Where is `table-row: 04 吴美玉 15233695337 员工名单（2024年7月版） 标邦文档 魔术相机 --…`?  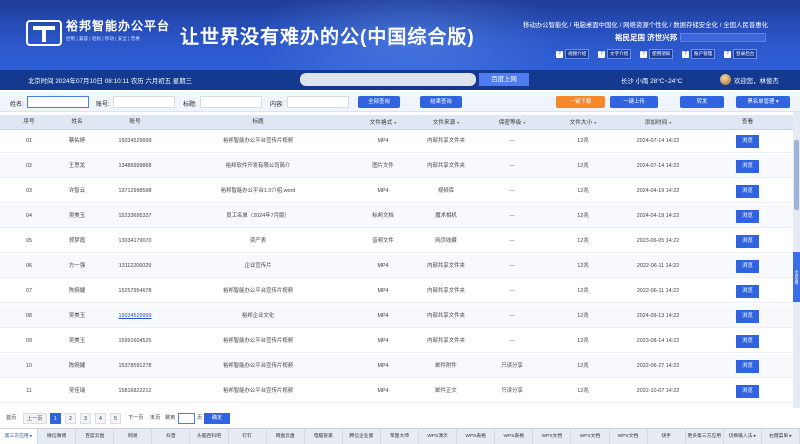
table-row: 04 吴美玉 15233695337 员工名单（2024年7月版） 标邦文档 魔术相机 --… is located at coordinates (396, 216).